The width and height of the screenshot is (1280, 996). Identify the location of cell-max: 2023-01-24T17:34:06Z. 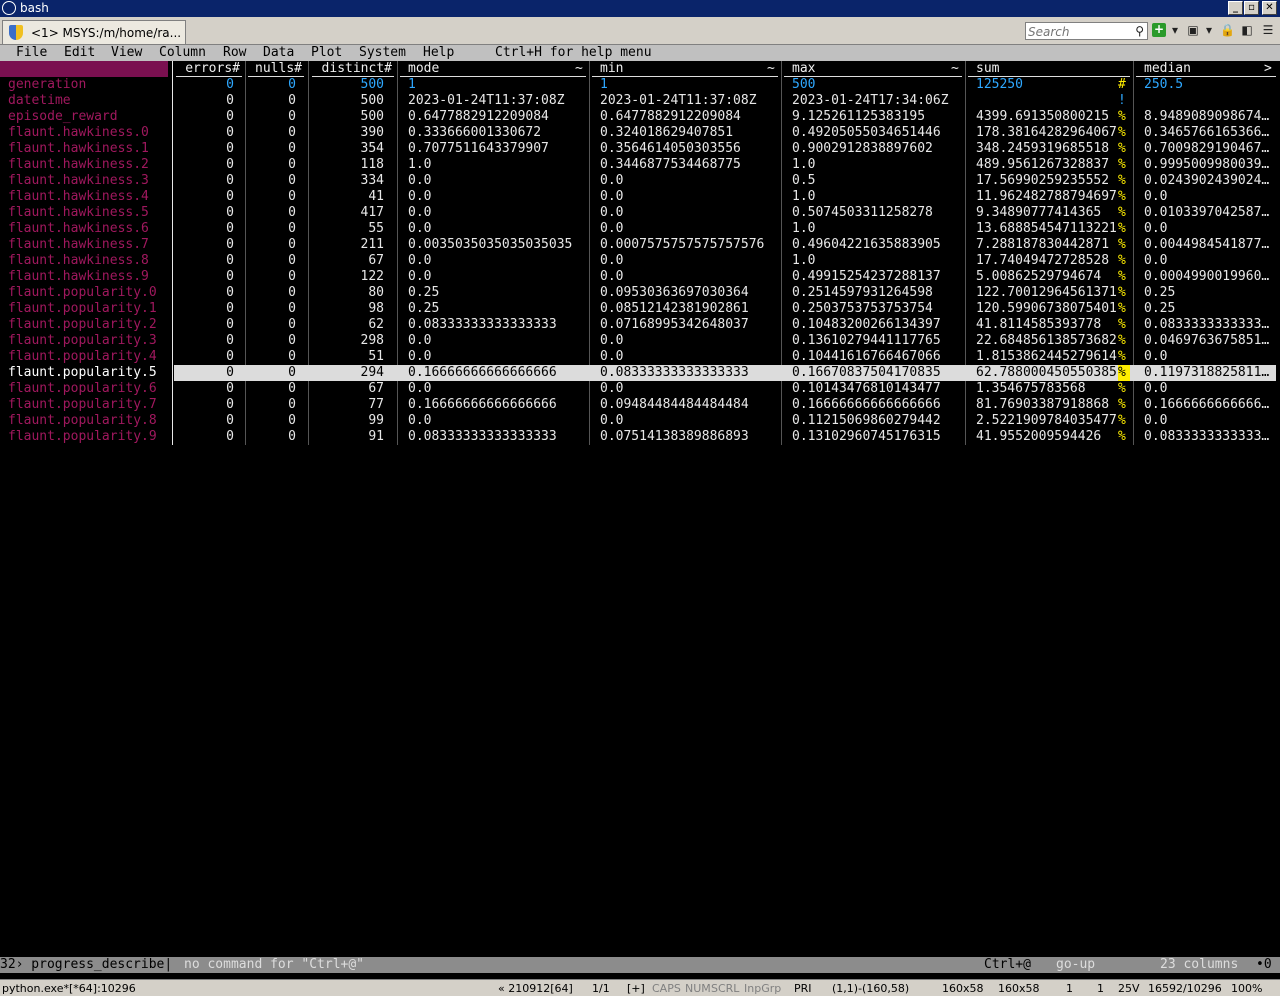
(873, 101).